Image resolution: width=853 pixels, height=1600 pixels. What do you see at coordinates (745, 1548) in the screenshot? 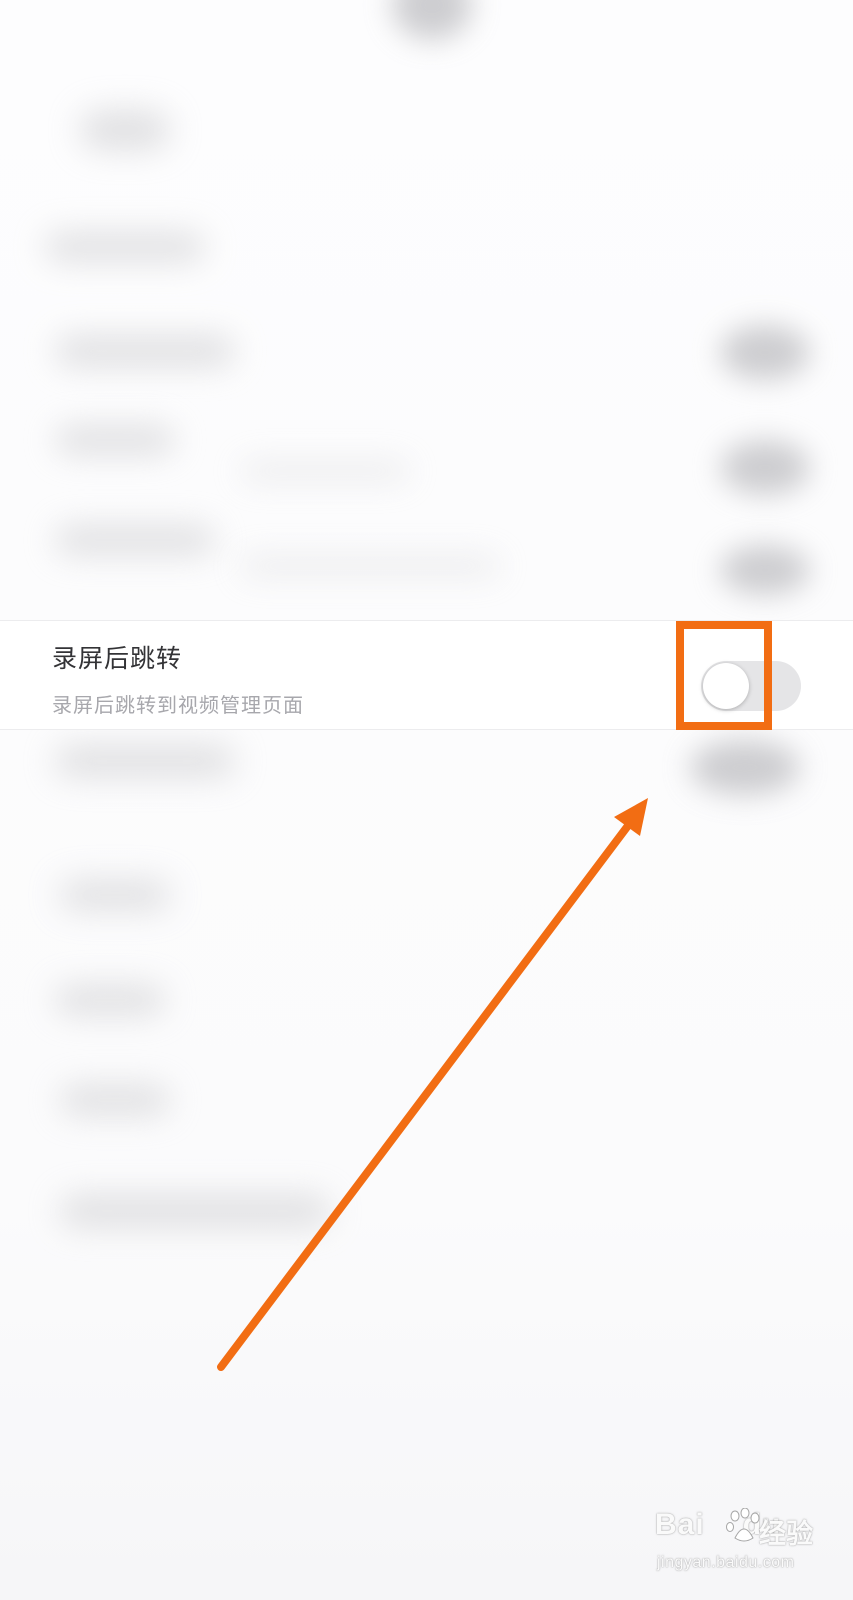
I see `baidu-jingyan-watermark: Bai du 经验 jingyan.baidu.com` at bounding box center [745, 1548].